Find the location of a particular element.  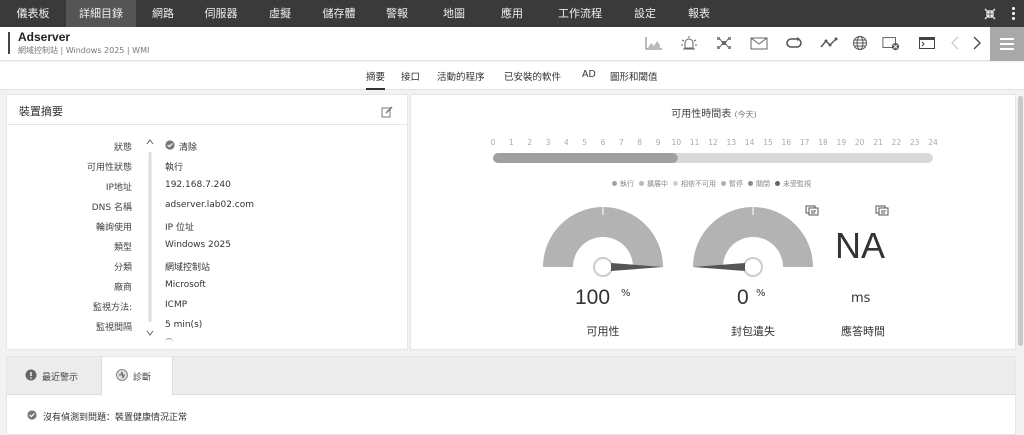

nav-servers: 伺服器 is located at coordinates (221, 13).